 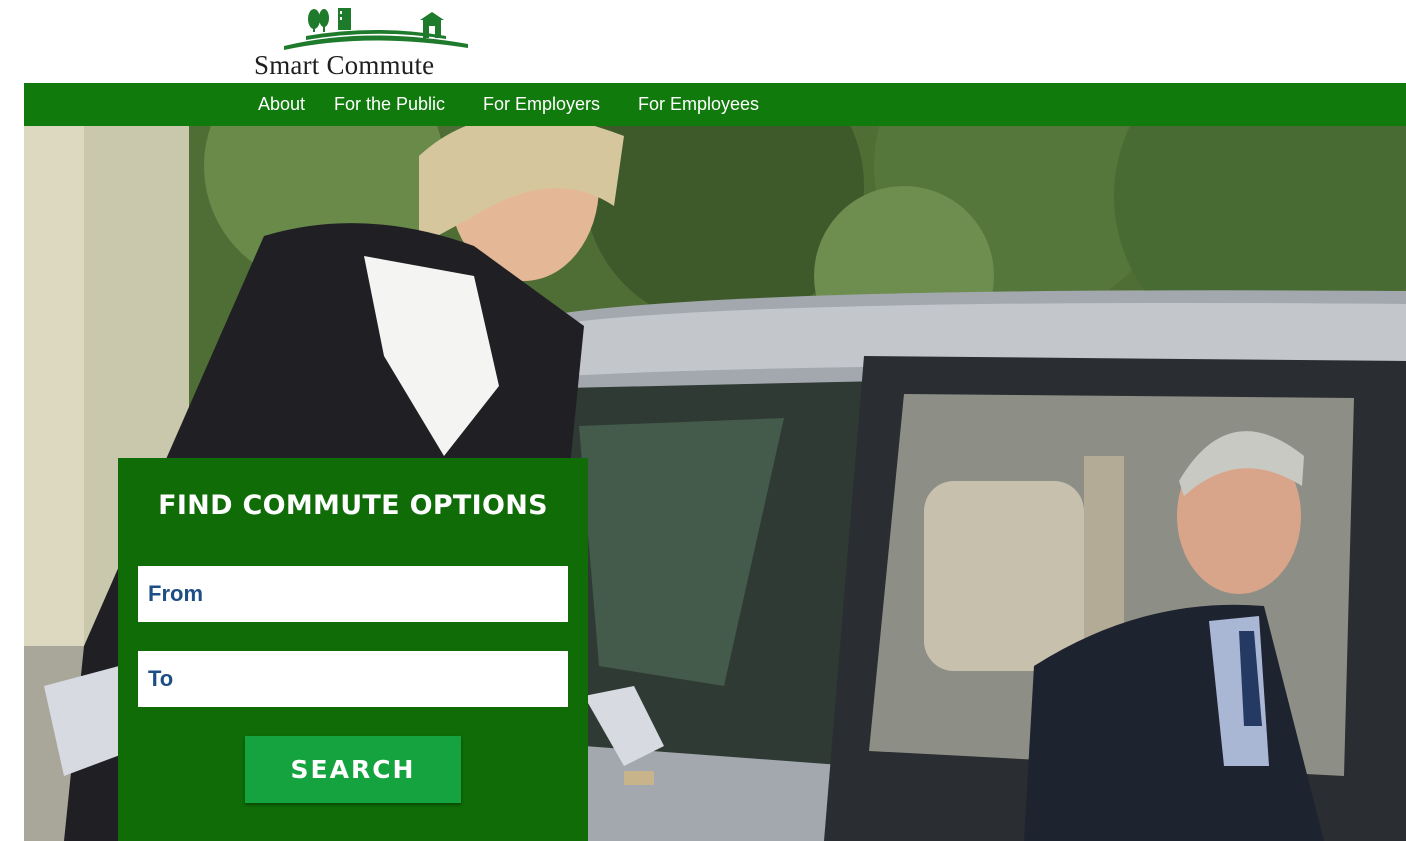 What do you see at coordinates (389, 104) in the screenshot?
I see `nav-for-the-public: For the Public` at bounding box center [389, 104].